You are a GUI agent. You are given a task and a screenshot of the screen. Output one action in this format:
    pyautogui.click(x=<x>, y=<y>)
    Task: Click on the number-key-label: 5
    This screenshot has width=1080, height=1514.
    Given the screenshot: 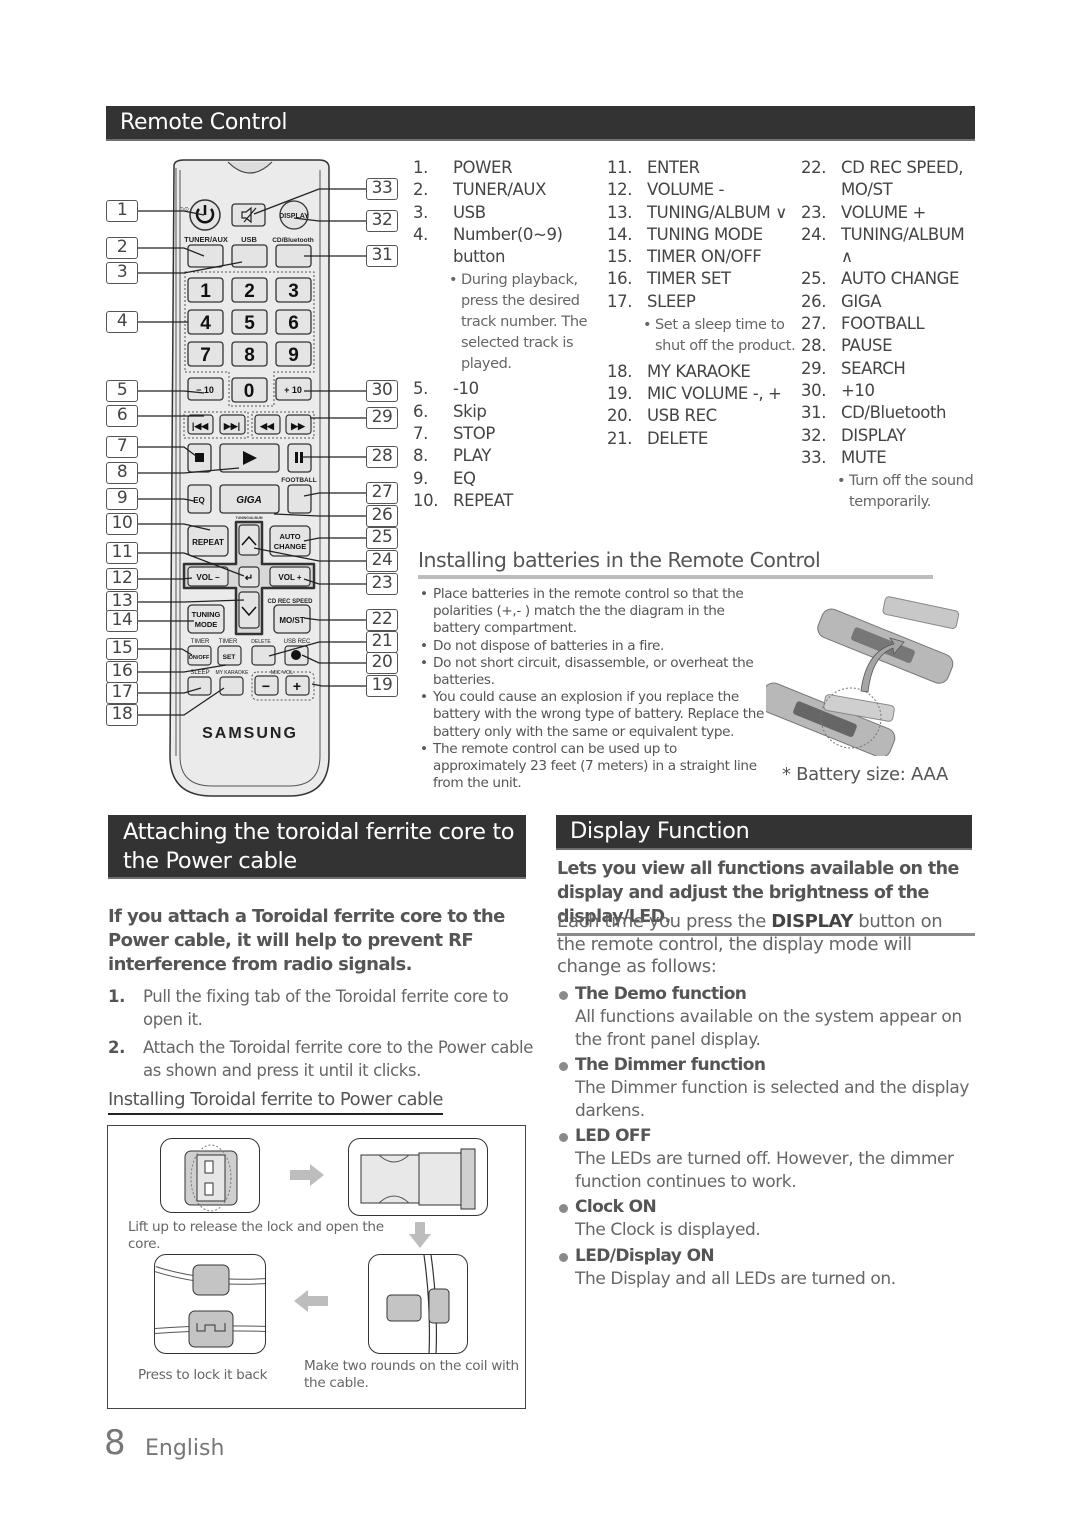 What is the action you would take?
    pyautogui.click(x=249, y=323)
    